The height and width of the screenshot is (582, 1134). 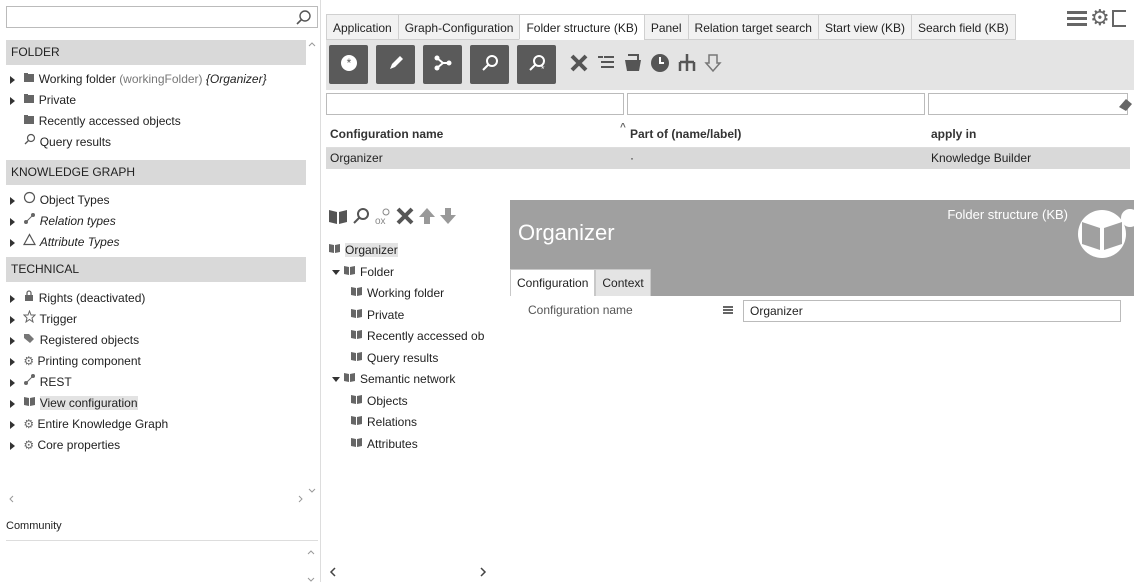 I want to click on tab-search-field: Search field (KB), so click(x=963, y=27).